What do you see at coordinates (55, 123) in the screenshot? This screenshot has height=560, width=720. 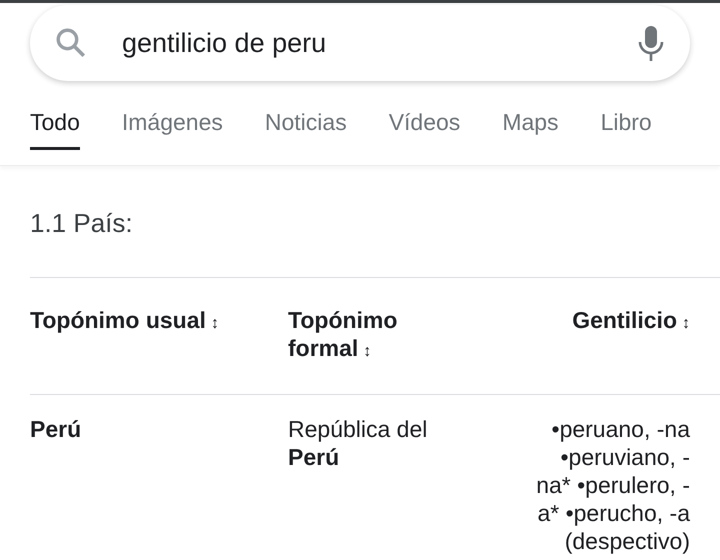 I see `tab: Todo` at bounding box center [55, 123].